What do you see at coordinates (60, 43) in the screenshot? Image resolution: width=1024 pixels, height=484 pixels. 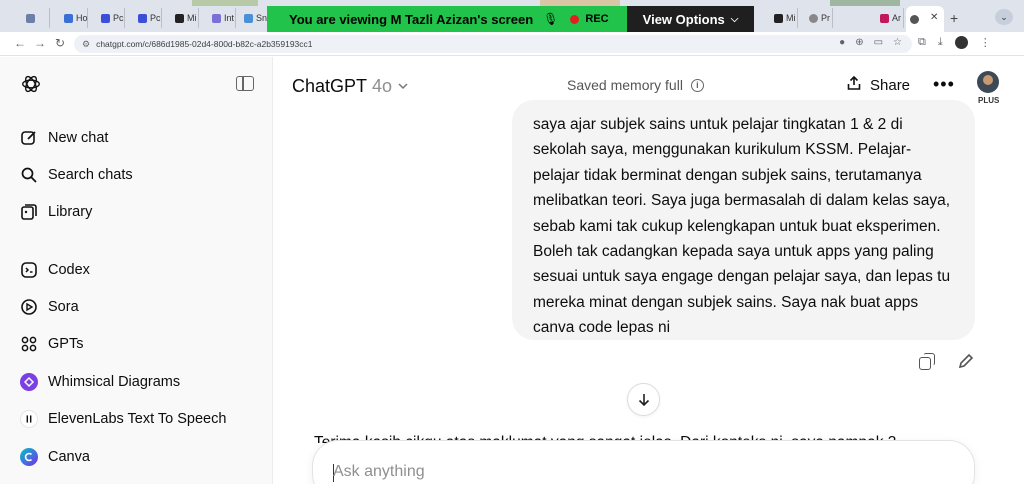 I see `reload-icon: ↻` at bounding box center [60, 43].